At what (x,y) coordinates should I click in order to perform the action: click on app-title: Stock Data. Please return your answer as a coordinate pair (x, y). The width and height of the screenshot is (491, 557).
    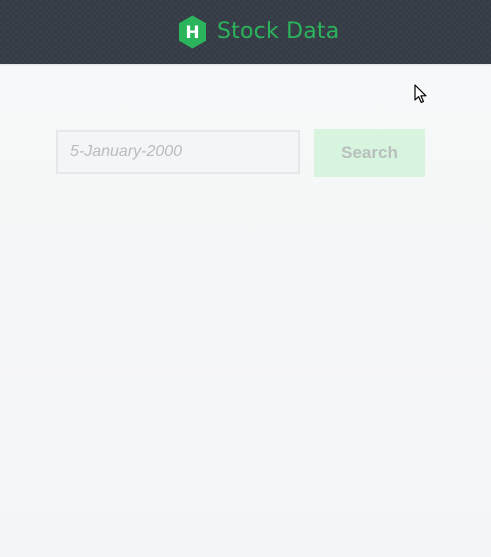
    Looking at the image, I should click on (278, 31).